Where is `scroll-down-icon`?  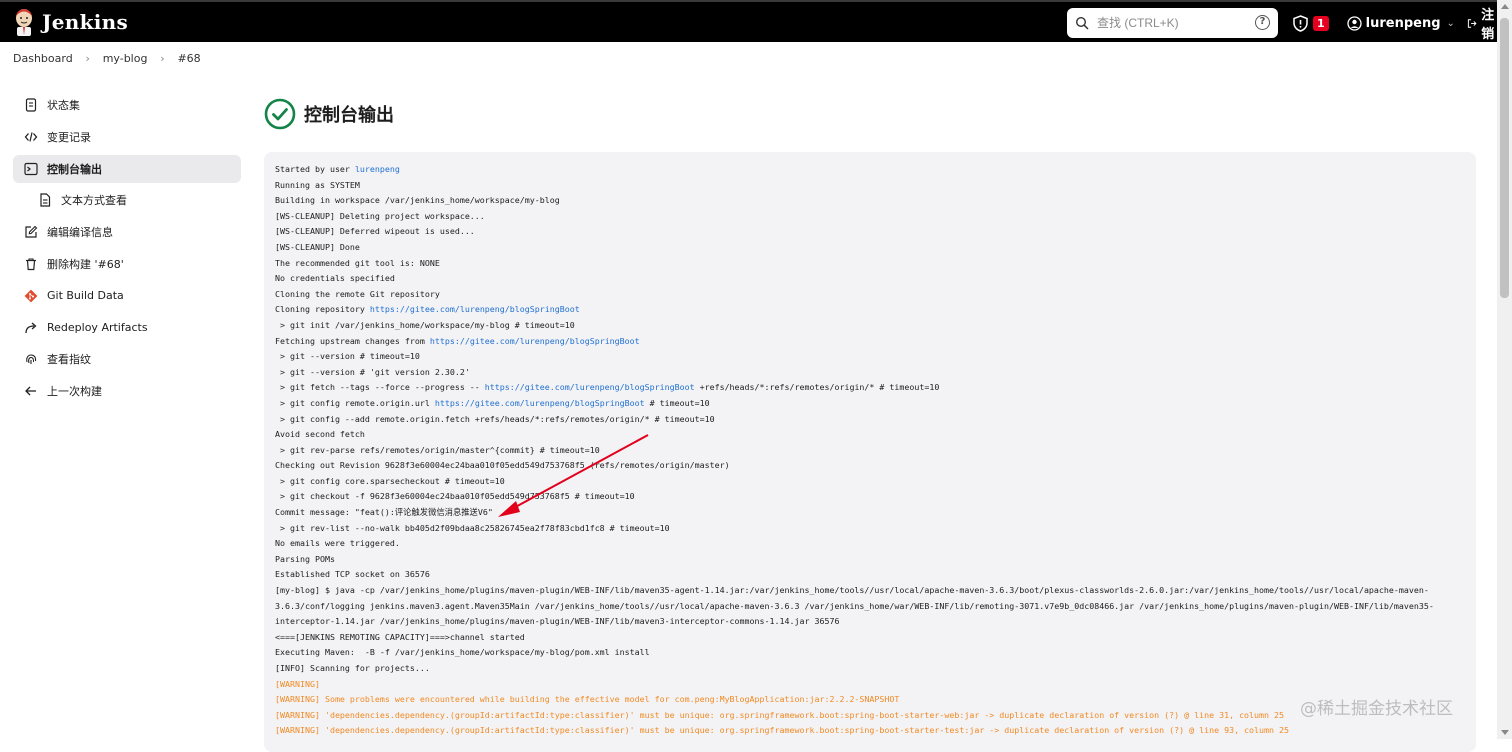 scroll-down-icon is located at coordinates (1505, 732).